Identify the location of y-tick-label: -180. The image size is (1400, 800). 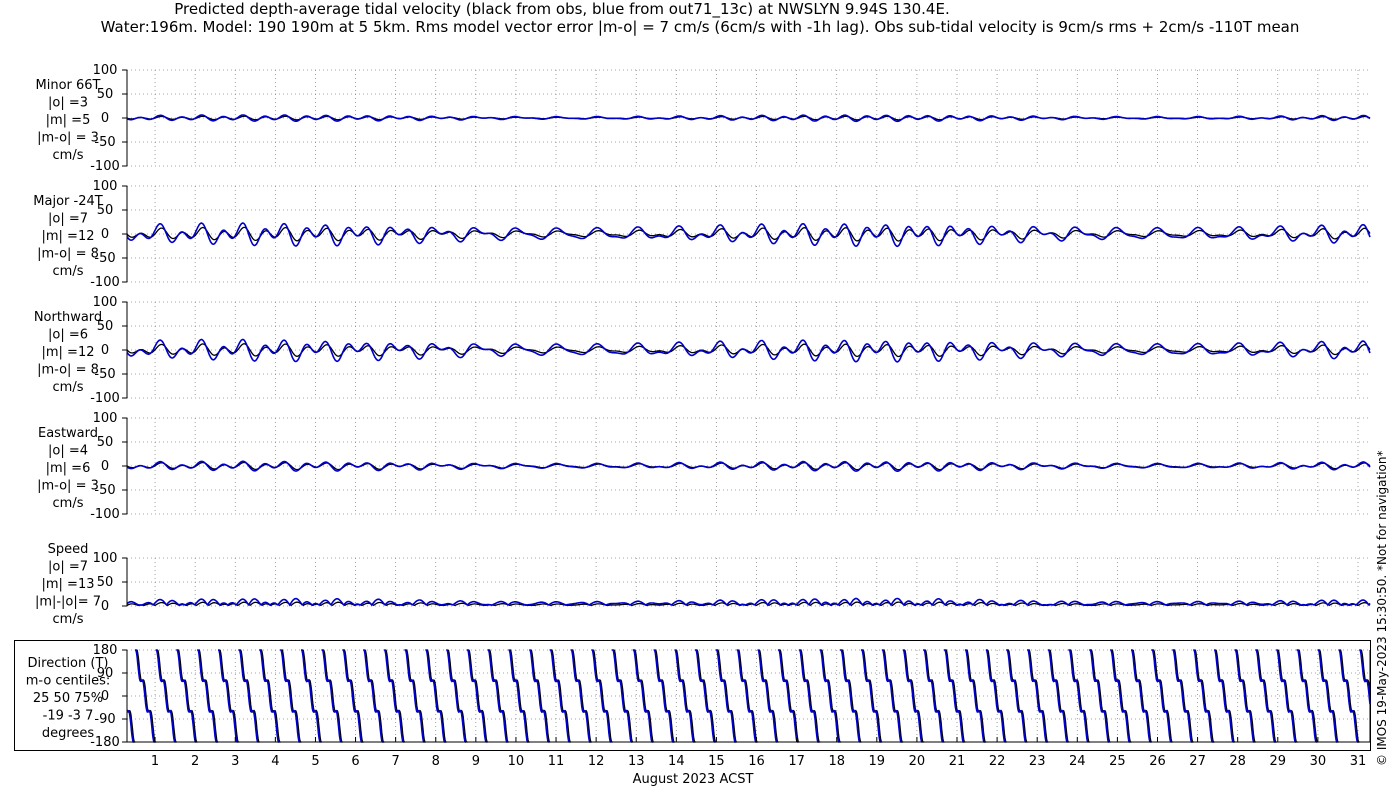
(105, 742).